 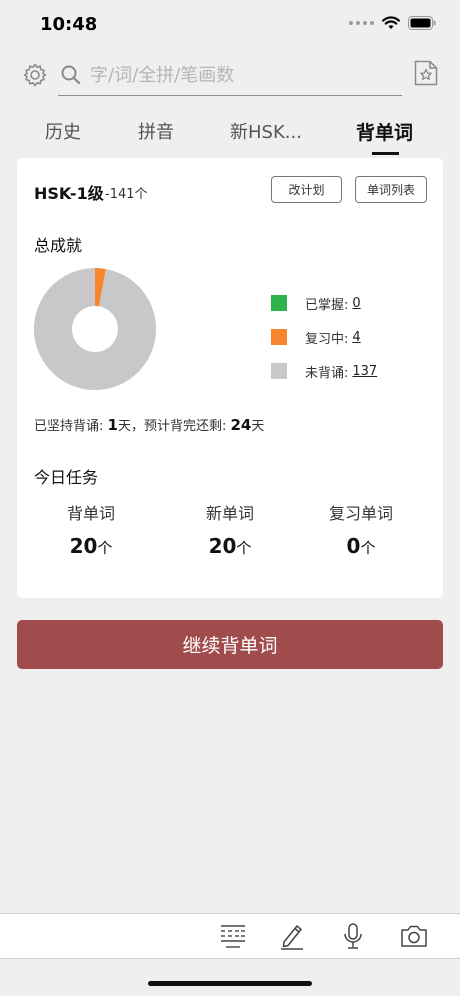 I want to click on task-value: 0个, so click(x=361, y=546).